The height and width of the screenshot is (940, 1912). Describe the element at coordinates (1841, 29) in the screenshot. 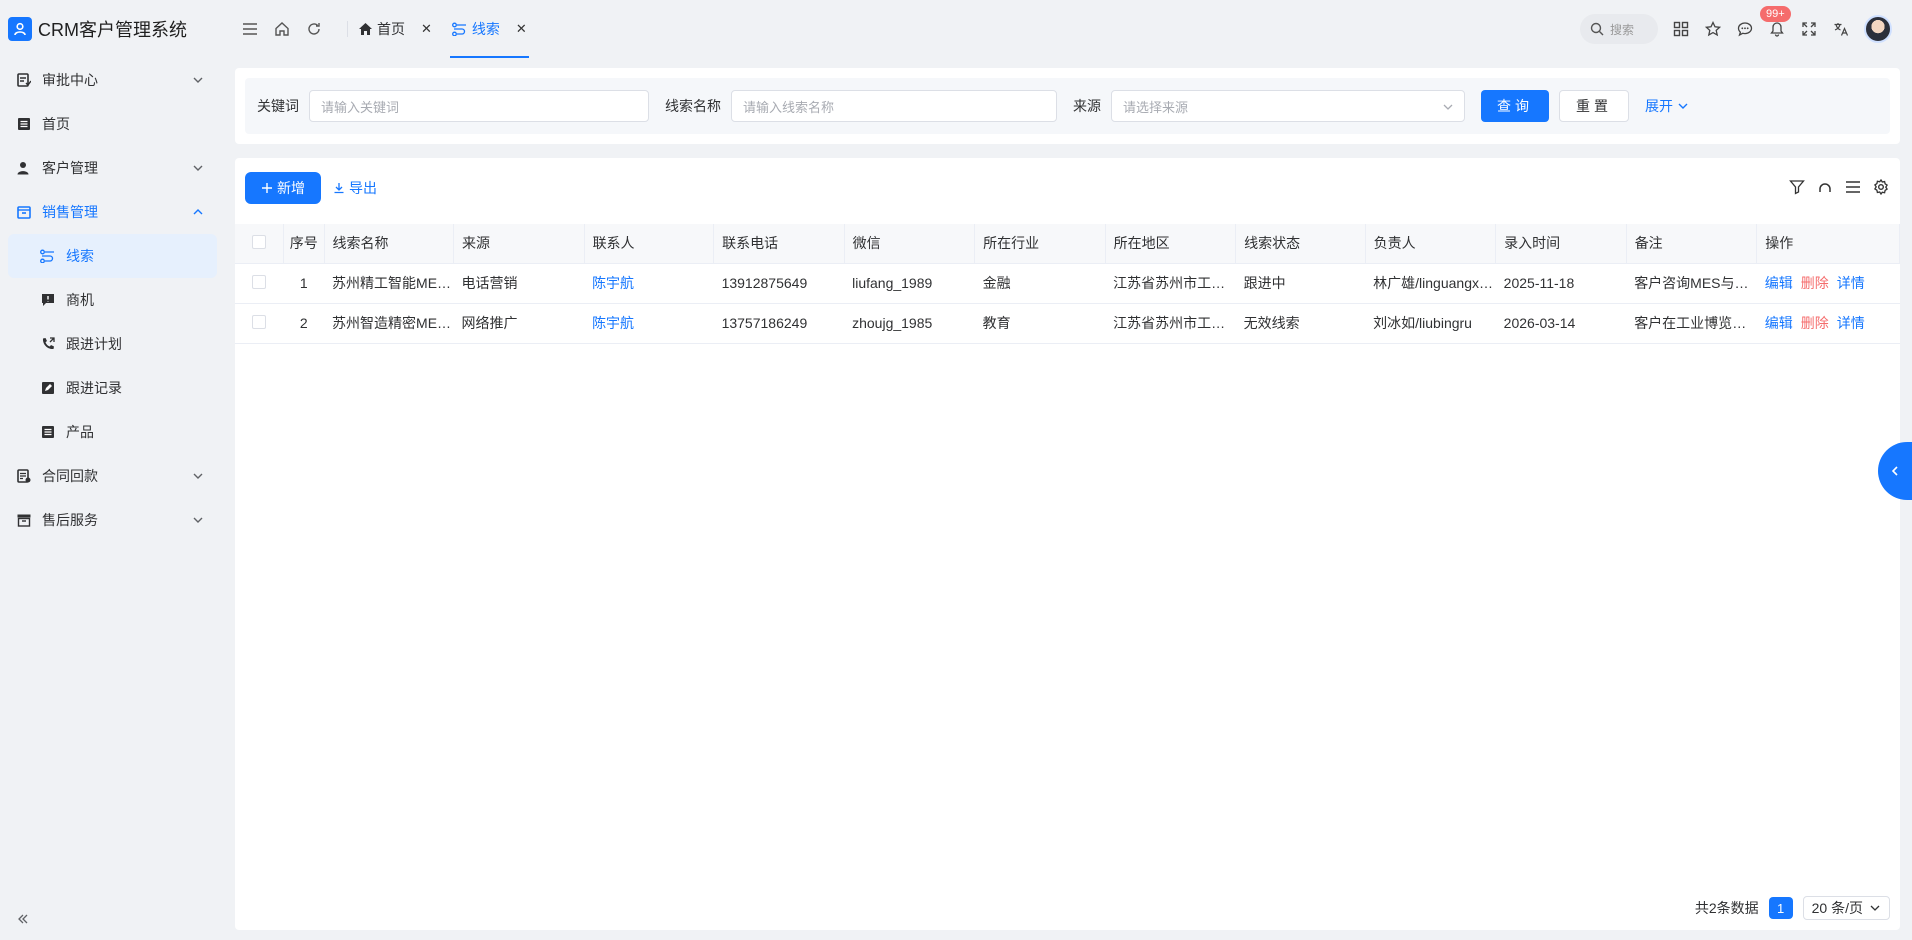

I see `translate-icon` at that location.